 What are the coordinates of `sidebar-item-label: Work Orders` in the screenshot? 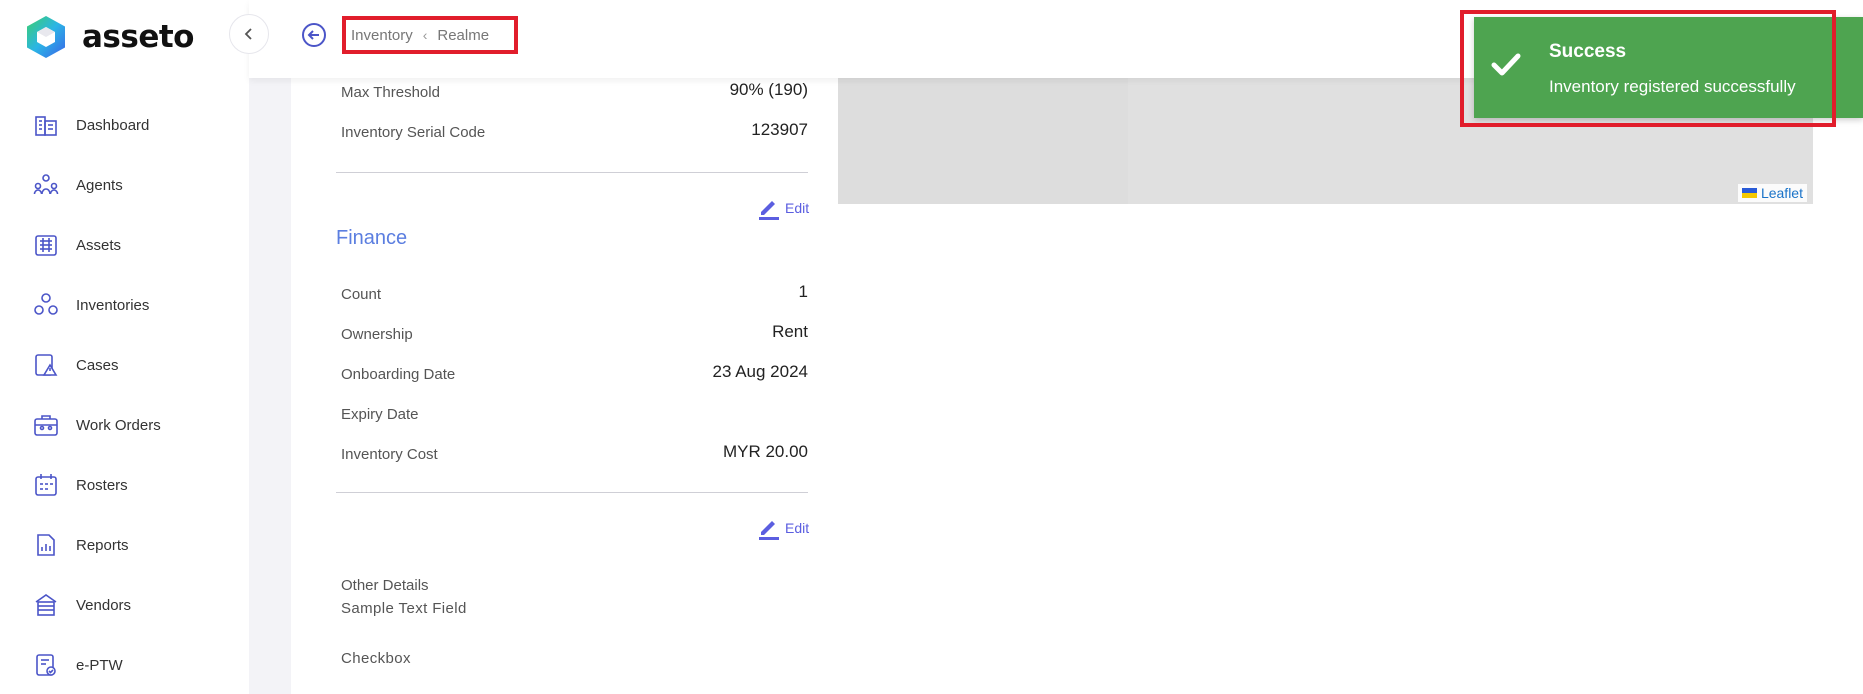 It's located at (118, 425).